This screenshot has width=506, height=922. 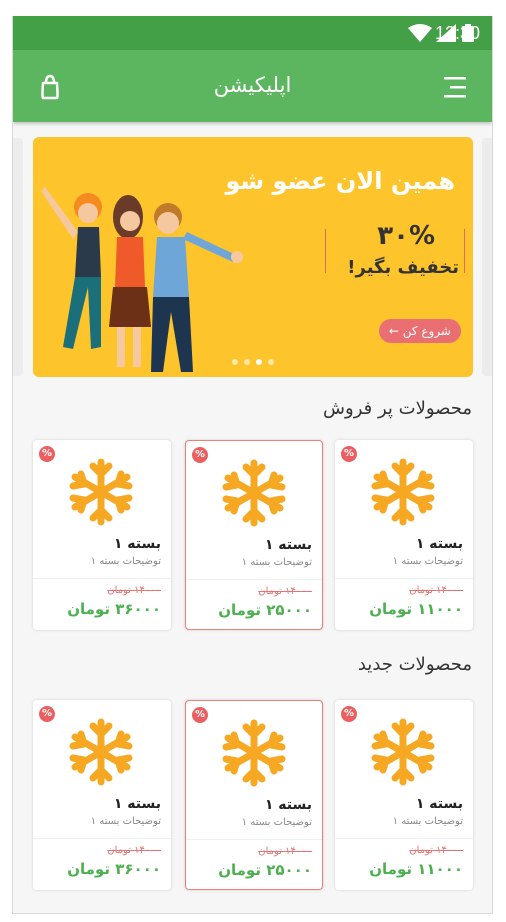 I want to click on banner-offer-text: تخفیف بگیر!, so click(x=403, y=267).